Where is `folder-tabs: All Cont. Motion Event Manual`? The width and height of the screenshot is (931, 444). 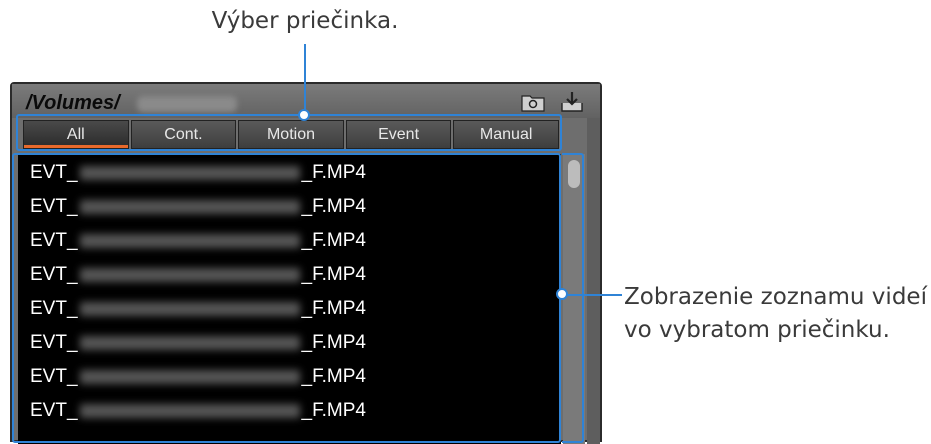
folder-tabs: All Cont. Motion Event Manual is located at coordinates (291, 134).